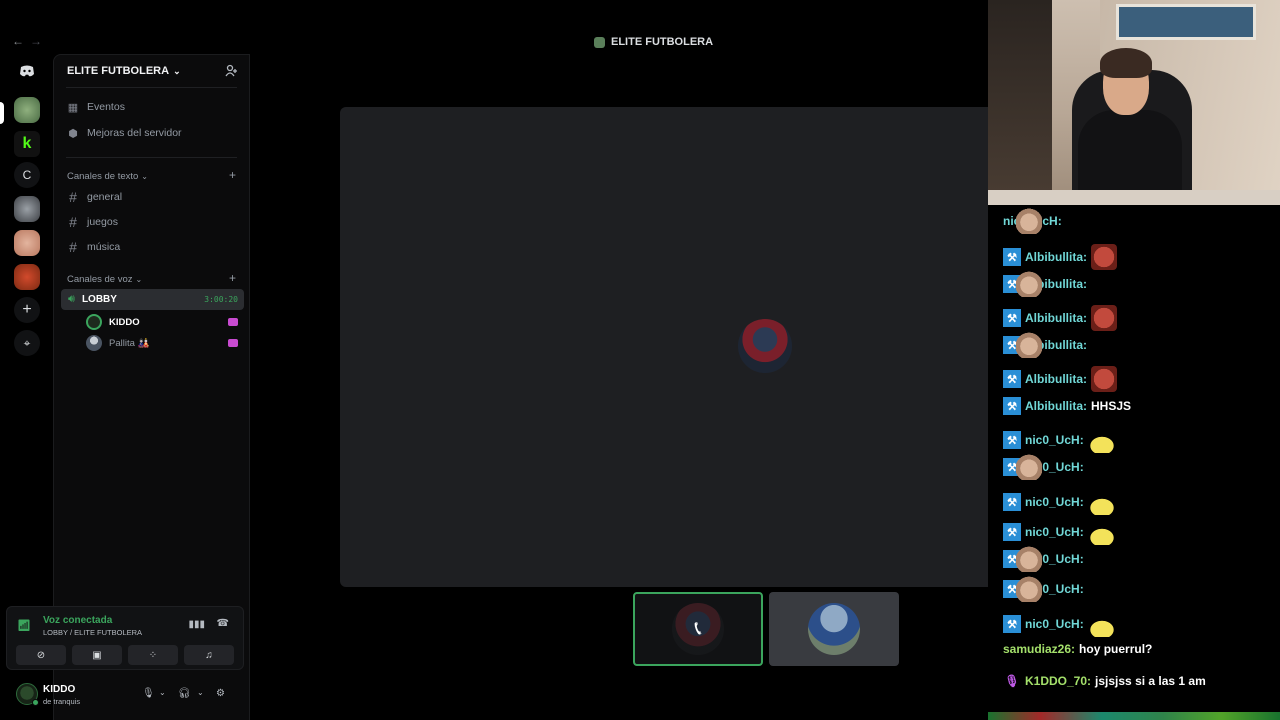 The height and width of the screenshot is (720, 1280). Describe the element at coordinates (233, 343) in the screenshot. I see `streaming-badge-icon` at that location.